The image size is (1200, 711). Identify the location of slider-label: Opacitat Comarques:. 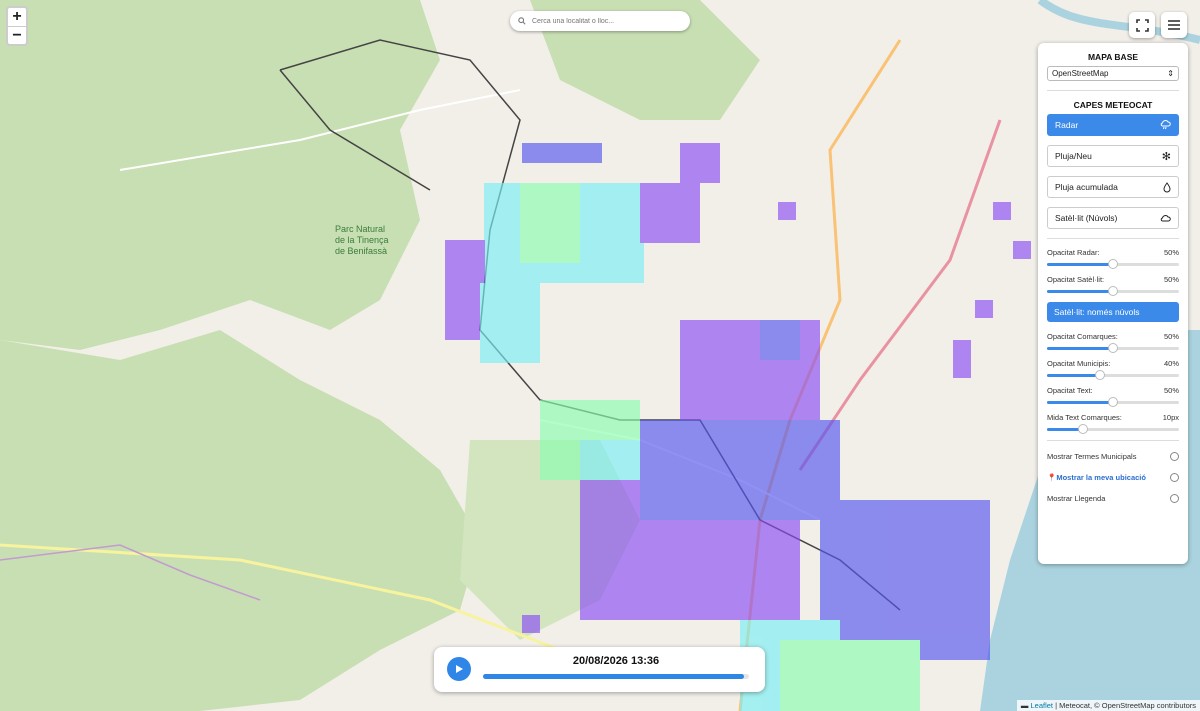
(1082, 336).